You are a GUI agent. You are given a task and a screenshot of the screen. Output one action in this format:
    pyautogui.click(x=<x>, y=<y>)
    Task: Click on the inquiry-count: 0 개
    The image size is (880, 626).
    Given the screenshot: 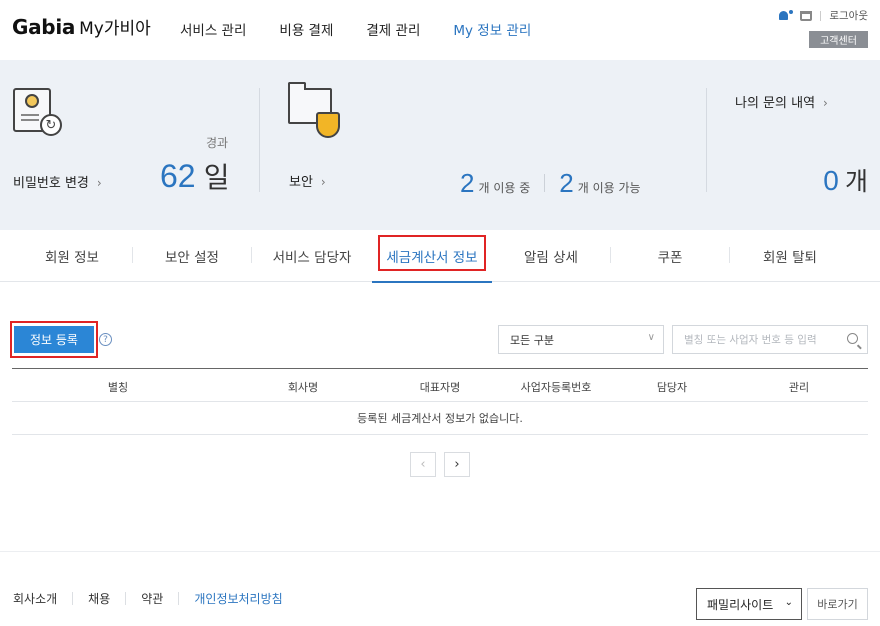 What is the action you would take?
    pyautogui.click(x=845, y=180)
    